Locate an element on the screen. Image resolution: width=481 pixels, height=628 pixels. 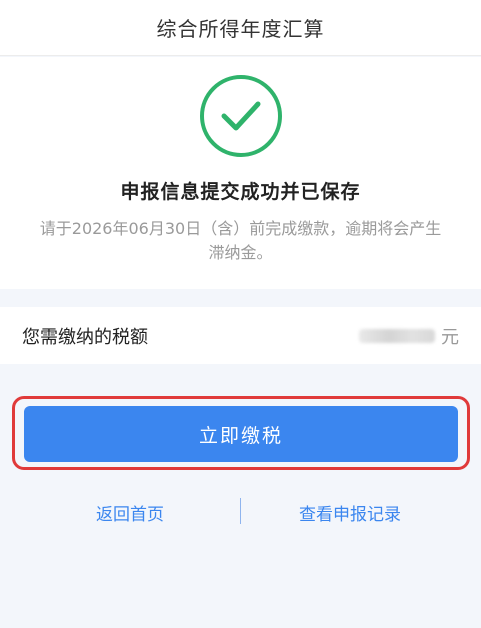
pay-now-button: 立即缴税 is located at coordinates (241, 434).